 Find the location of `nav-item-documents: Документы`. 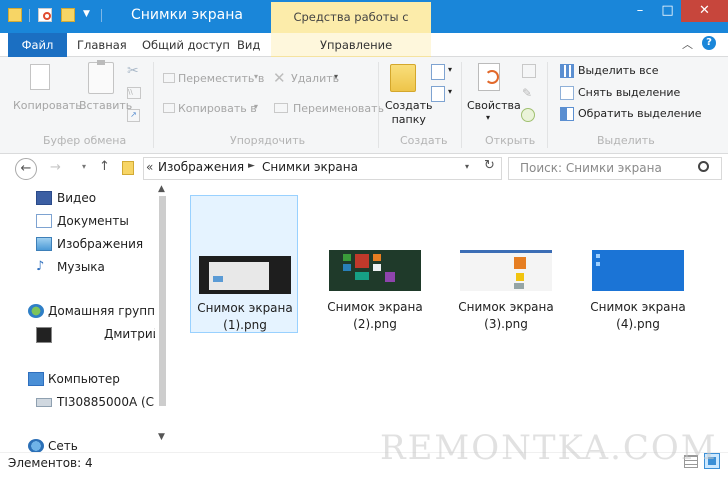

nav-item-documents: Документы is located at coordinates (84, 222).